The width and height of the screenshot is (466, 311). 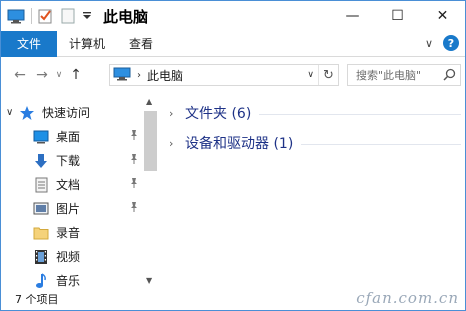 What do you see at coordinates (165, 75) in the screenshot?
I see `breadcrumb-this-pc: 此电脑` at bounding box center [165, 75].